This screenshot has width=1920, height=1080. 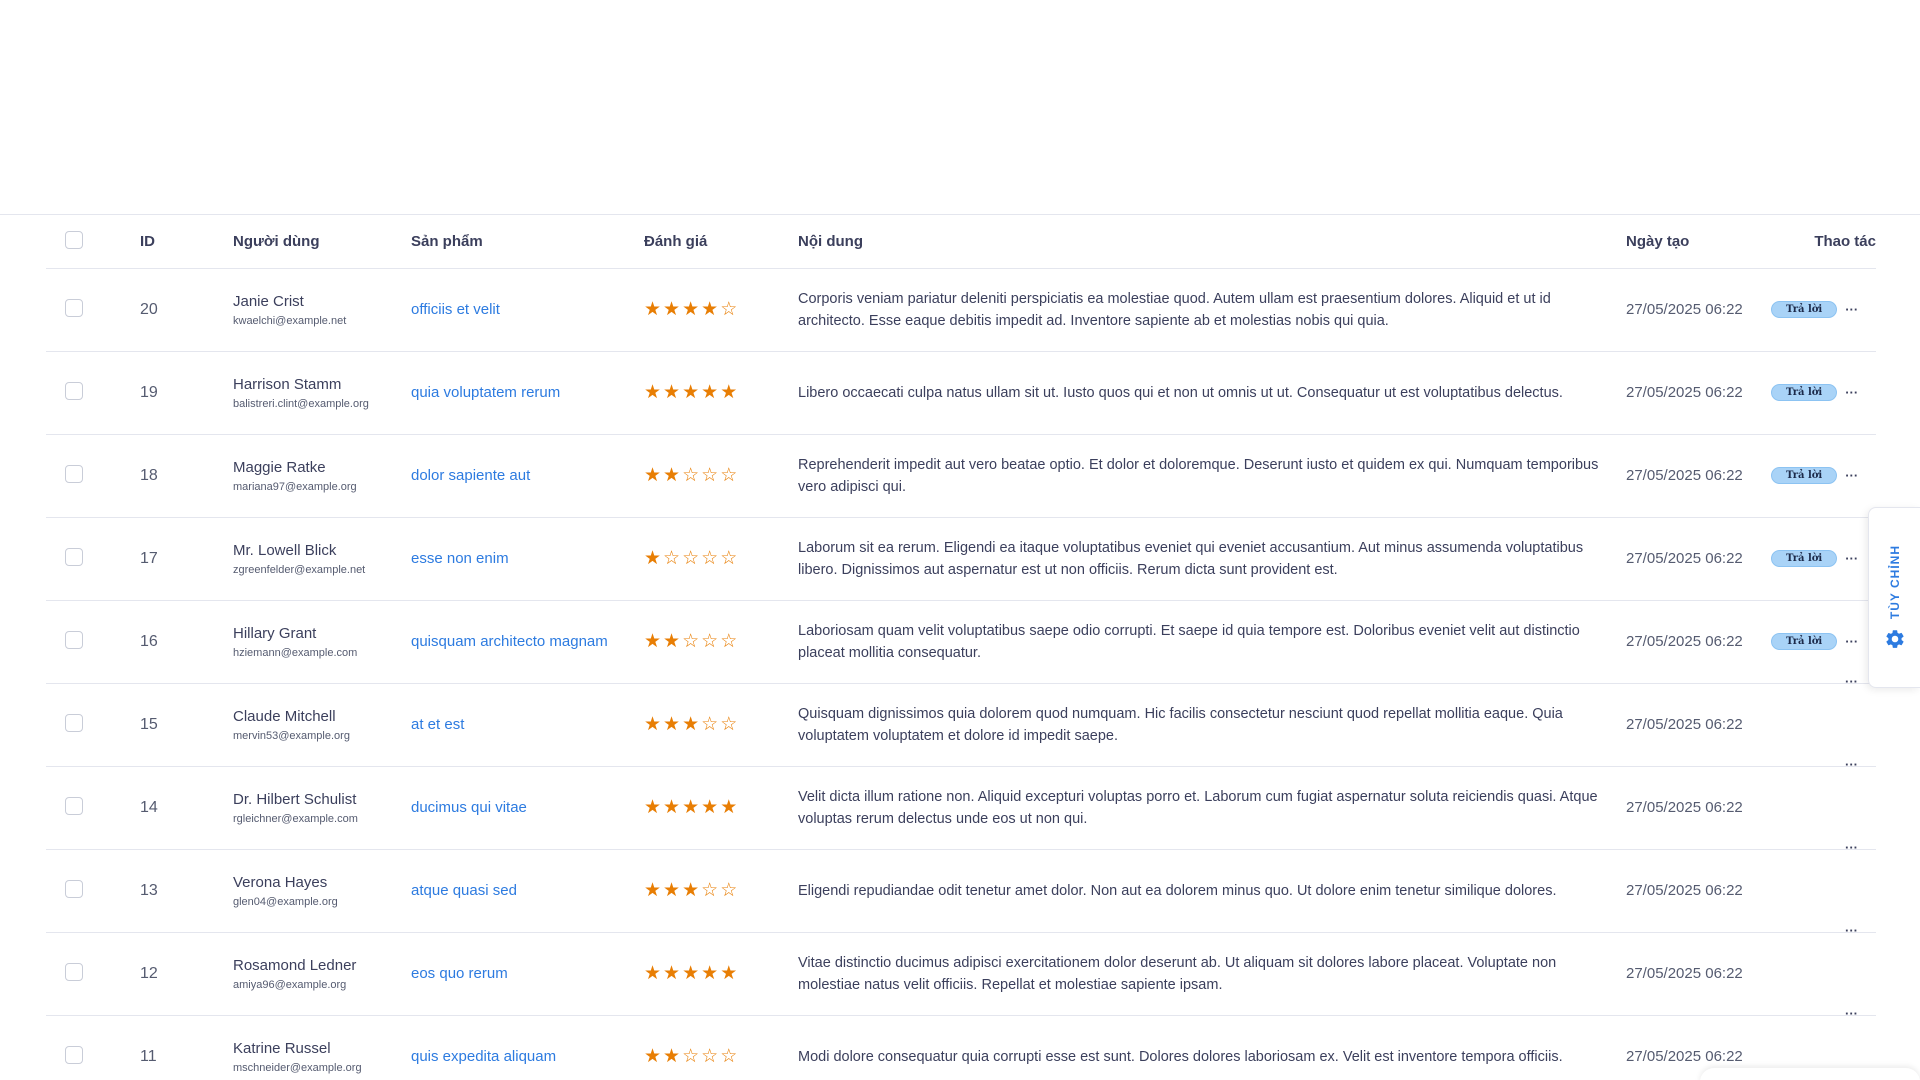 What do you see at coordinates (455, 309) in the screenshot?
I see `product-link: officiis et velit` at bounding box center [455, 309].